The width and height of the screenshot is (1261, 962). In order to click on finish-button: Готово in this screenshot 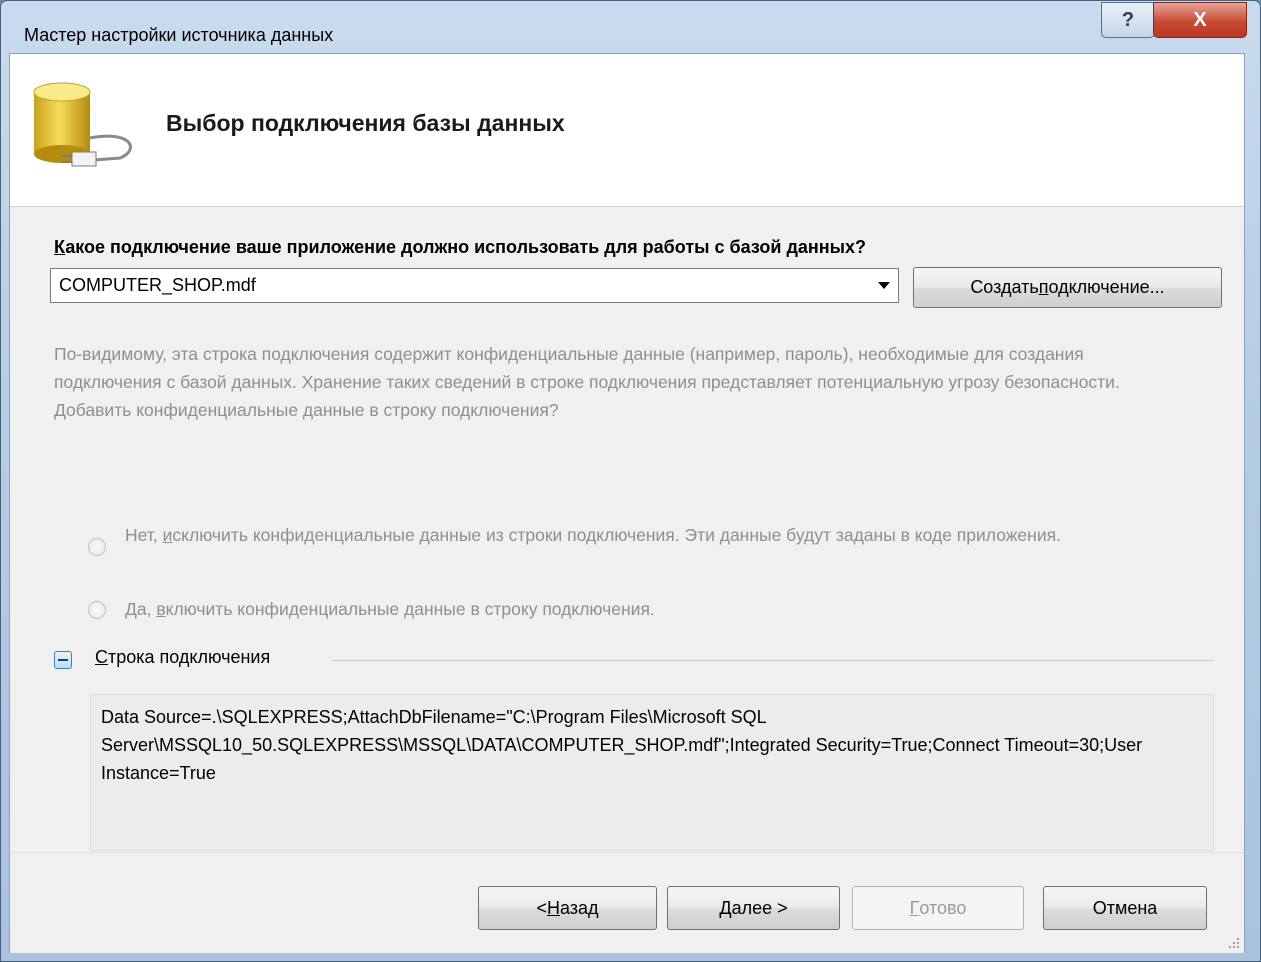, I will do `click(938, 908)`.